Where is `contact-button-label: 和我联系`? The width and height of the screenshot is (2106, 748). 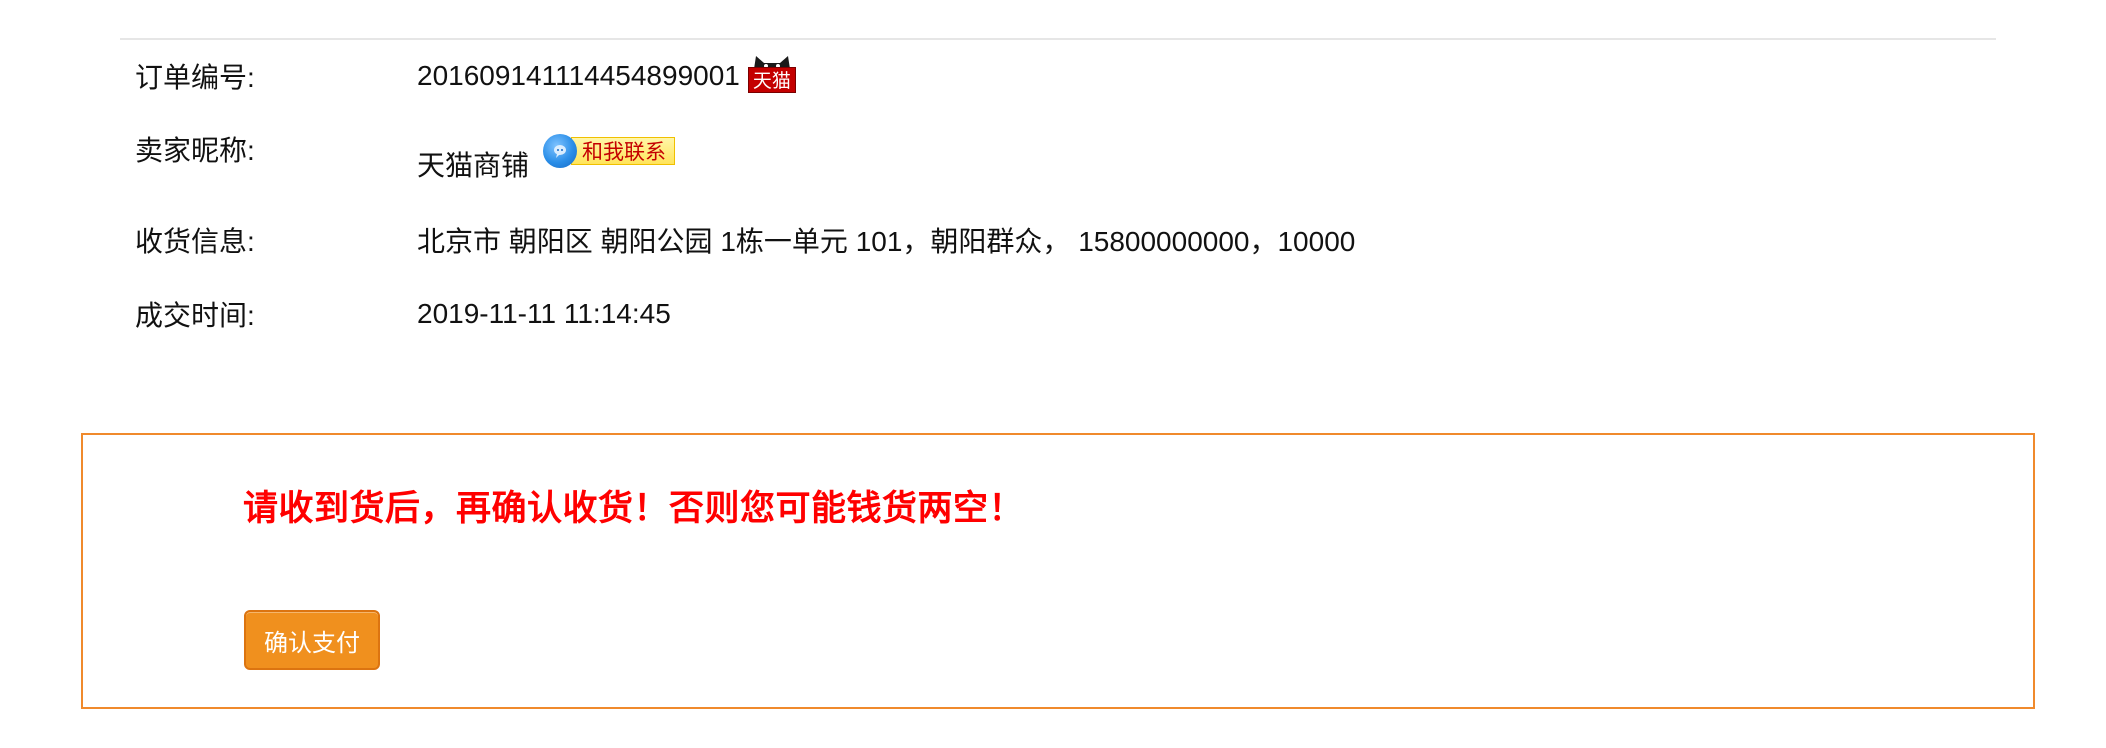
contact-button-label: 和我联系 is located at coordinates (623, 151).